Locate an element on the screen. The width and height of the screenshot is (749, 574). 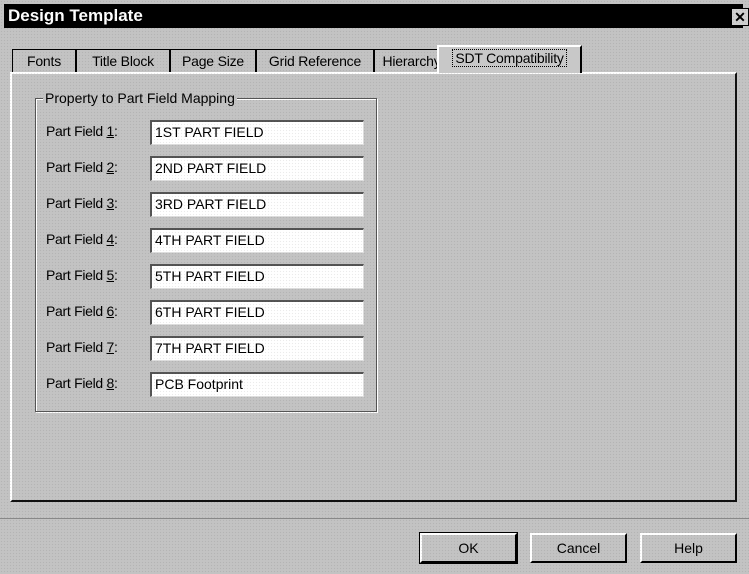
tab-title-block: Title Block is located at coordinates (123, 60).